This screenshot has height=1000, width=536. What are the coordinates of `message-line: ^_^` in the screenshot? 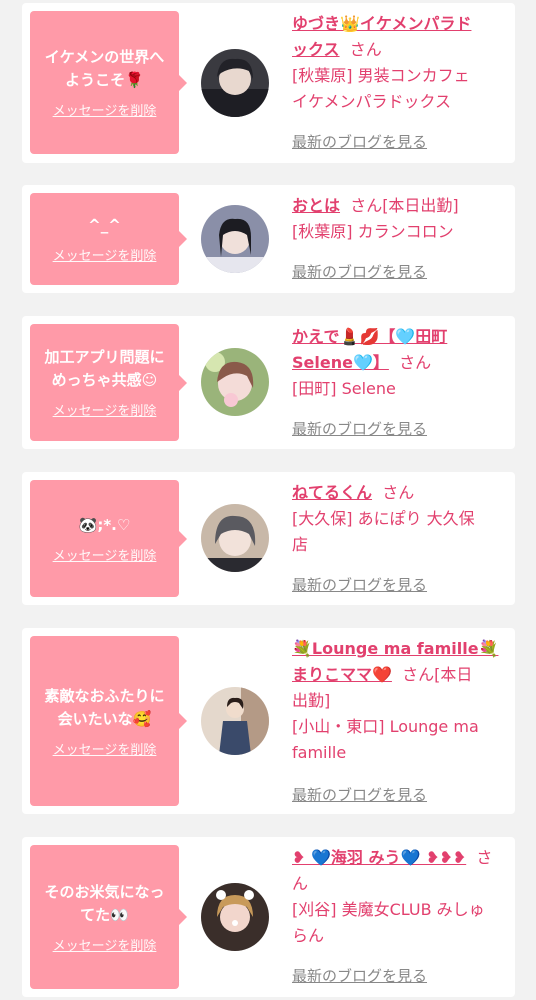 It's located at (104, 225).